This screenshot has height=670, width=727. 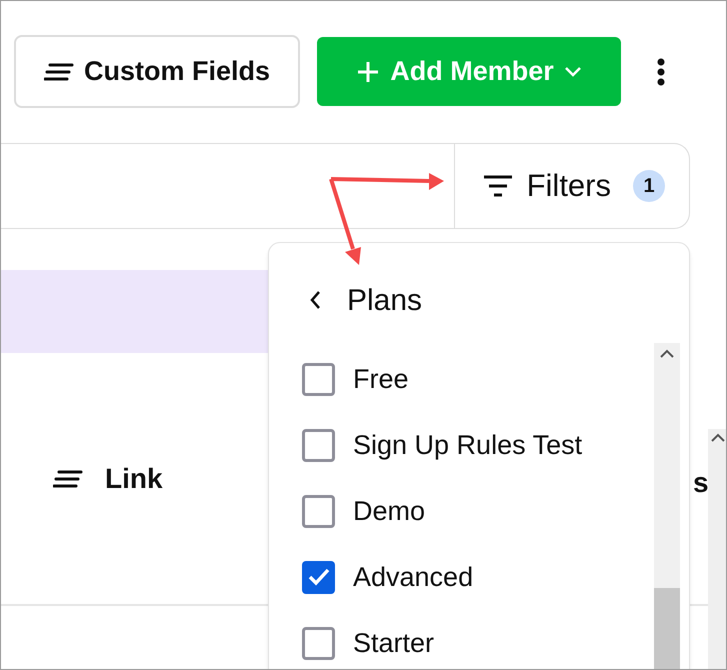 I want to click on plan-option: Free, so click(x=478, y=379).